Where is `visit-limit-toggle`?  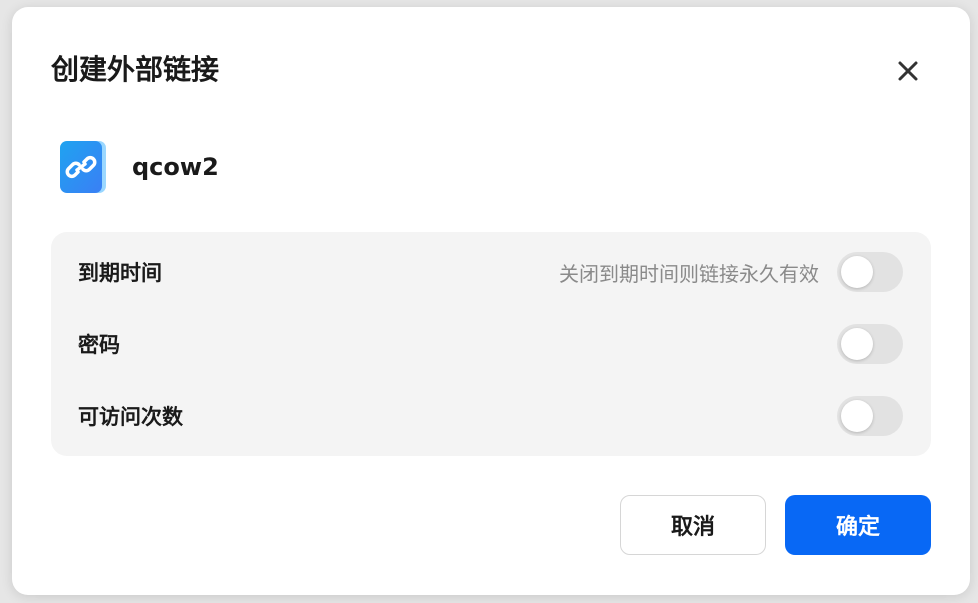
visit-limit-toggle is located at coordinates (870, 416).